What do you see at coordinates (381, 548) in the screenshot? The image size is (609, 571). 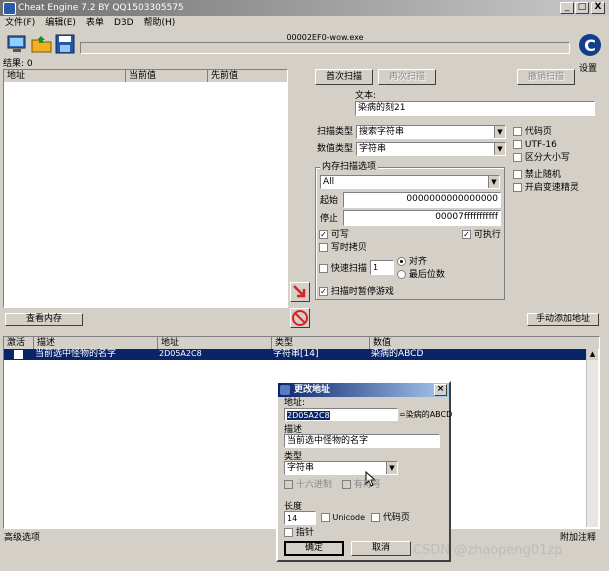 I see `dialog-cancel-button: 取消` at bounding box center [381, 548].